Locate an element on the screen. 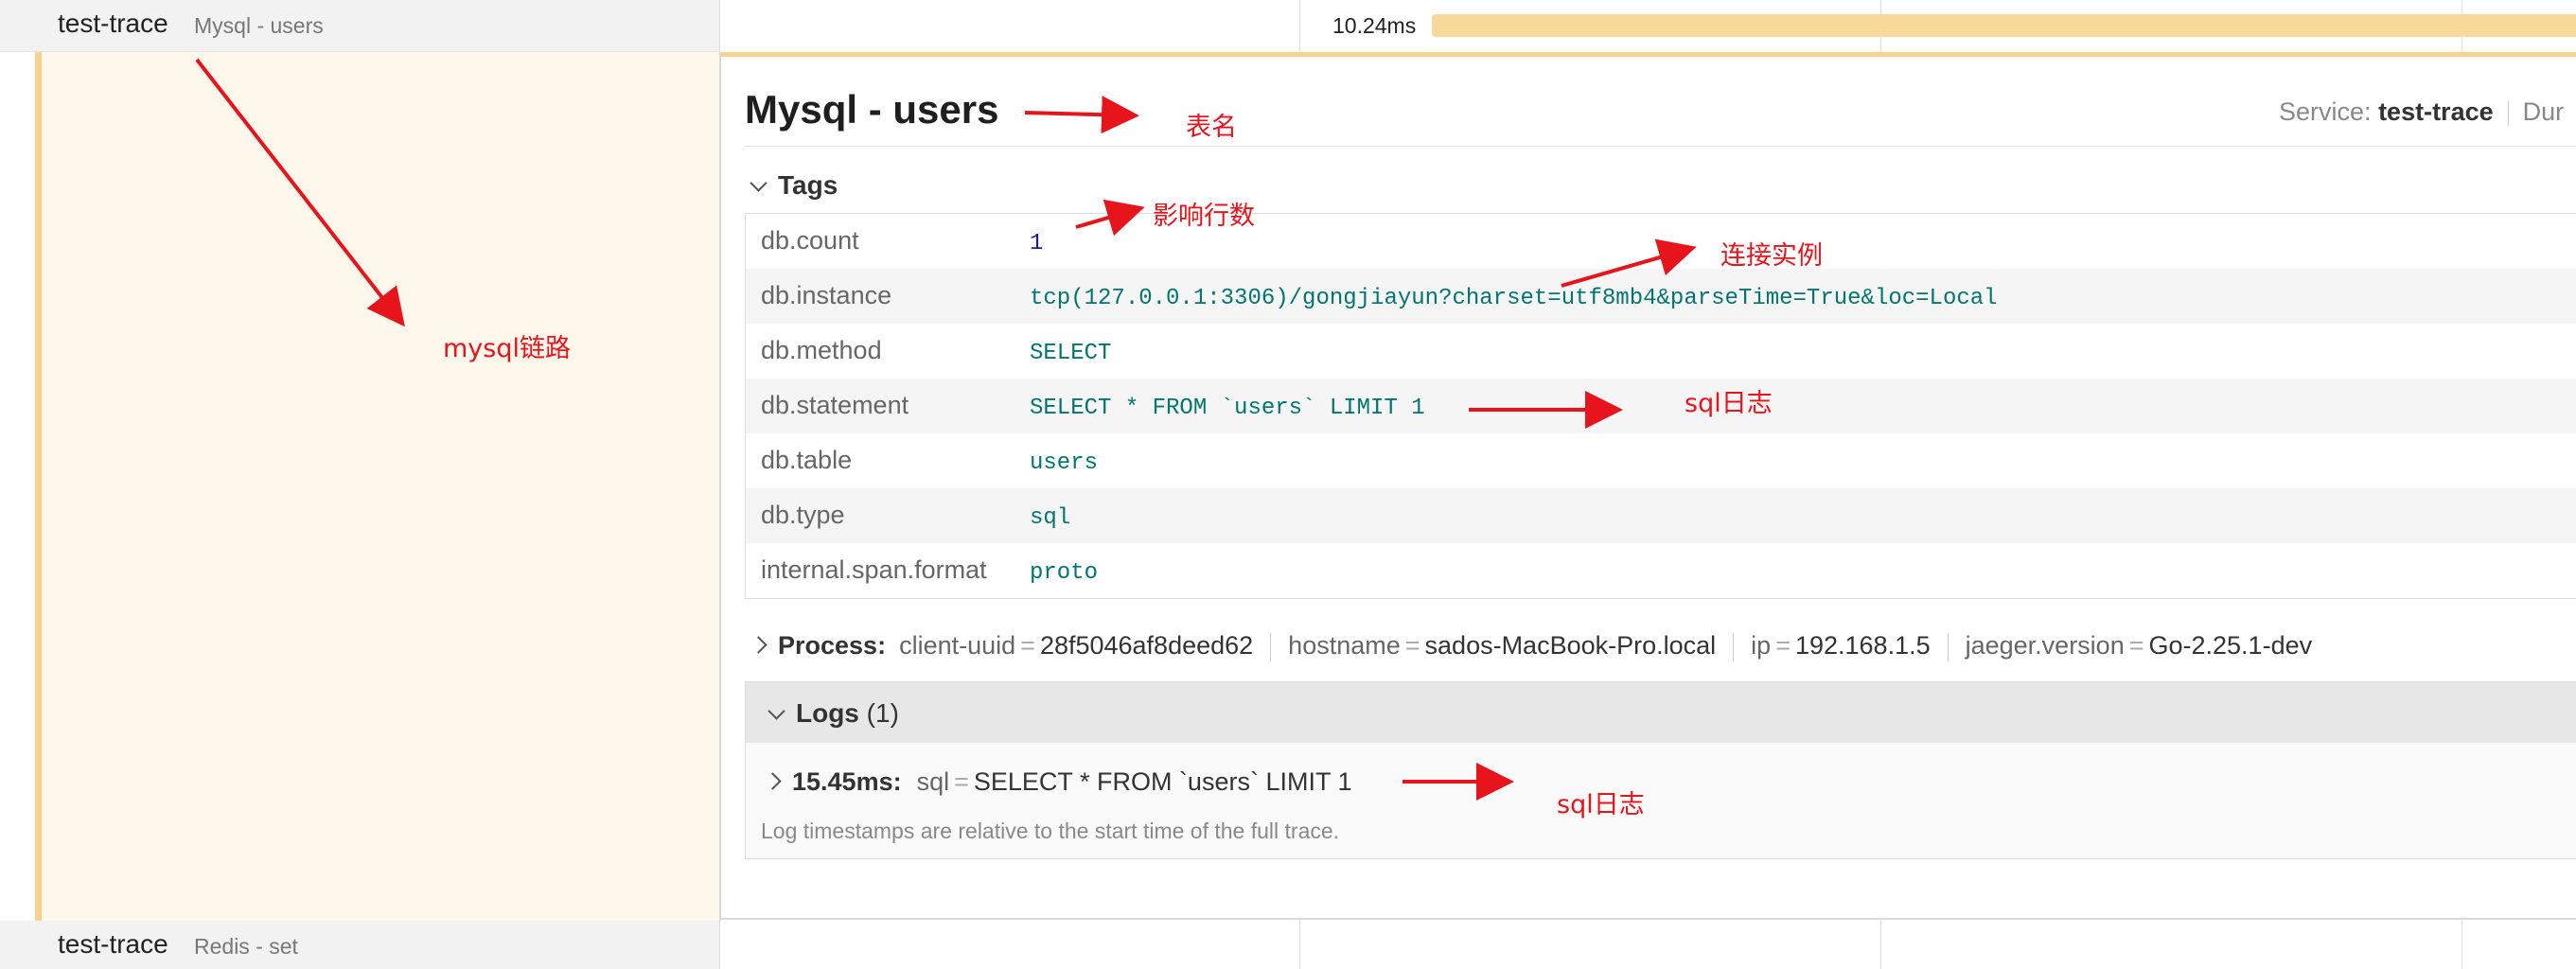 This screenshot has height=969, width=2576. annotation-connection-instance: 连接实例 is located at coordinates (1771, 256).